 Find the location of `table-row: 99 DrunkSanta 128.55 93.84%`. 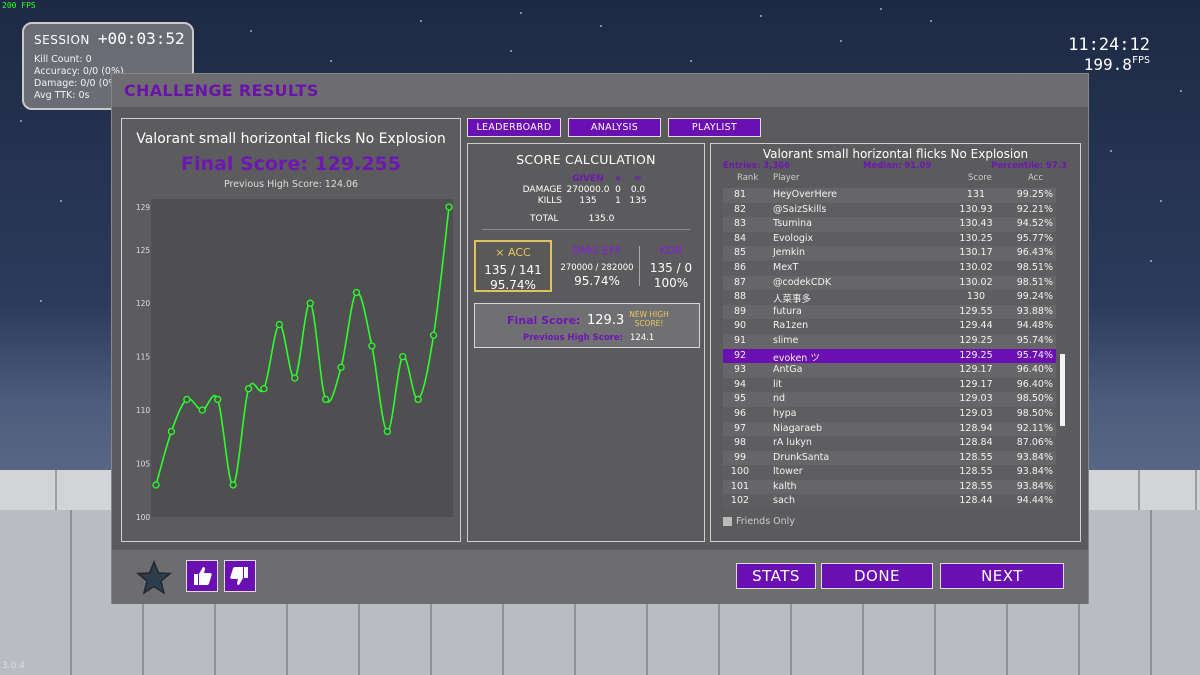

table-row: 99 DrunkSanta 128.55 93.84% is located at coordinates (889, 458).